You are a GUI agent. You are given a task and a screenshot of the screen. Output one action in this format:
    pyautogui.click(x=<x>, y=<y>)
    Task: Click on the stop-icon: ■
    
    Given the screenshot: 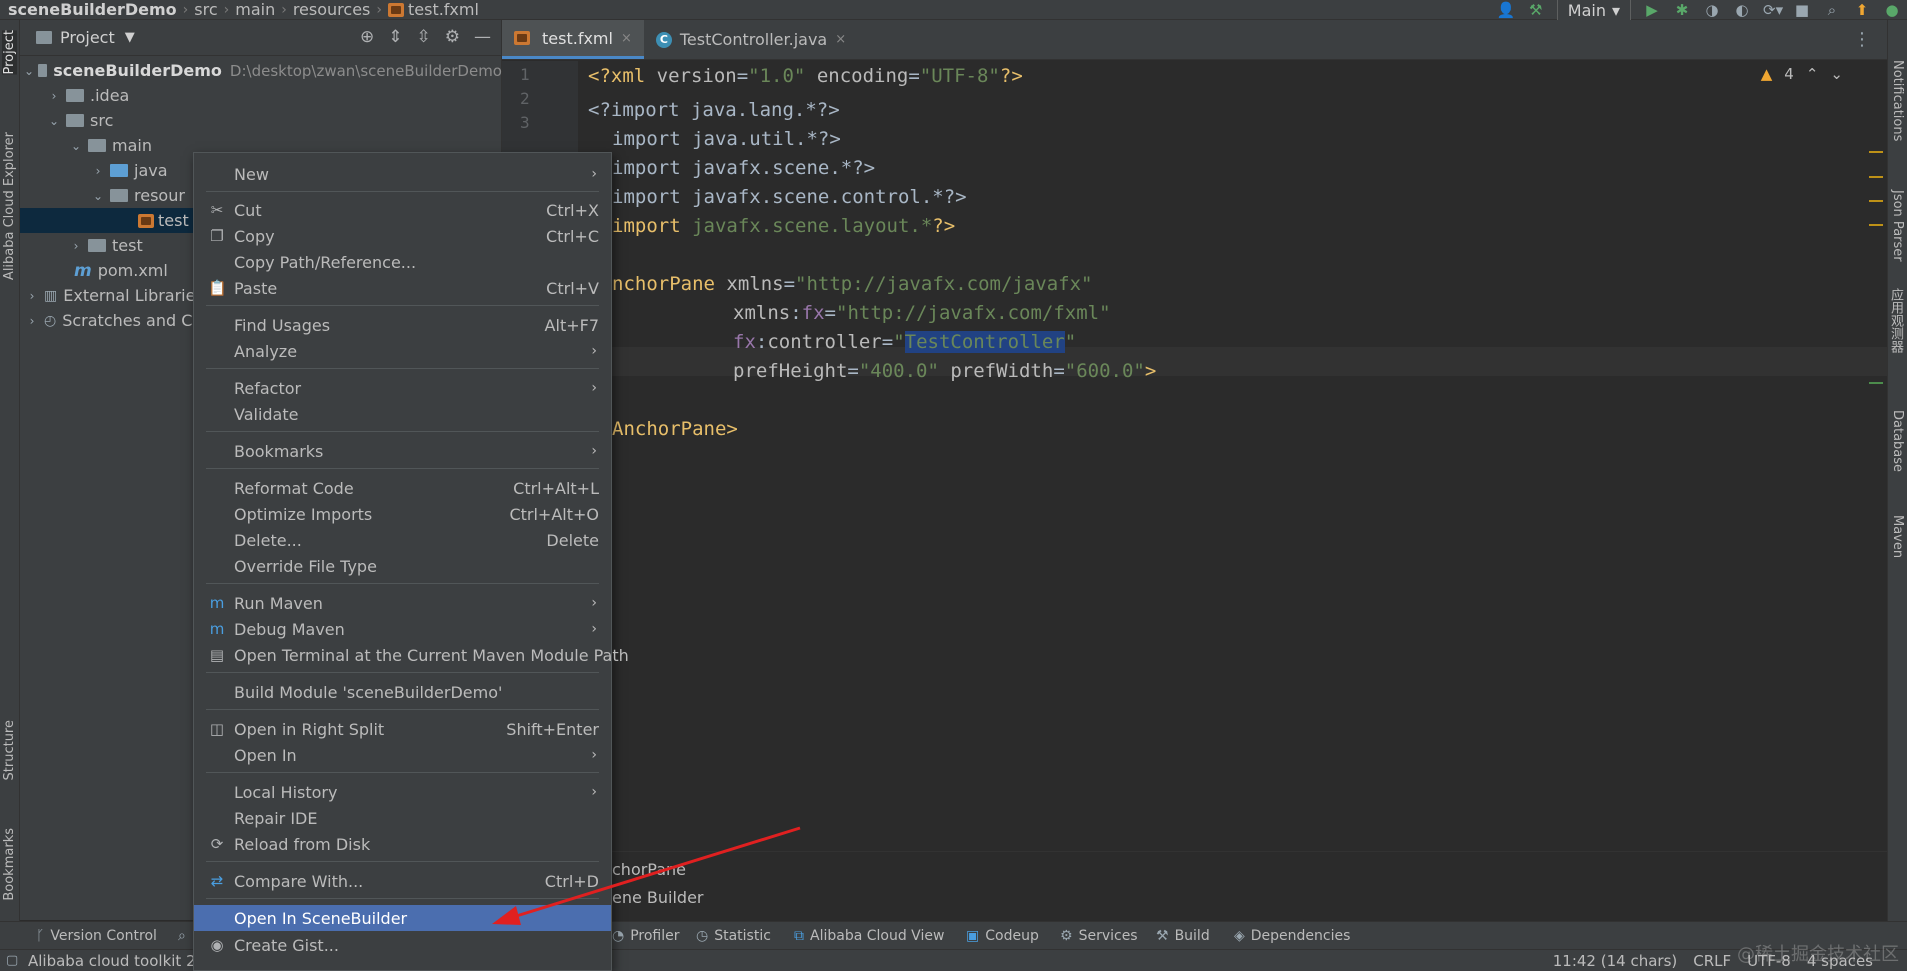 What is the action you would take?
    pyautogui.click(x=1802, y=10)
    